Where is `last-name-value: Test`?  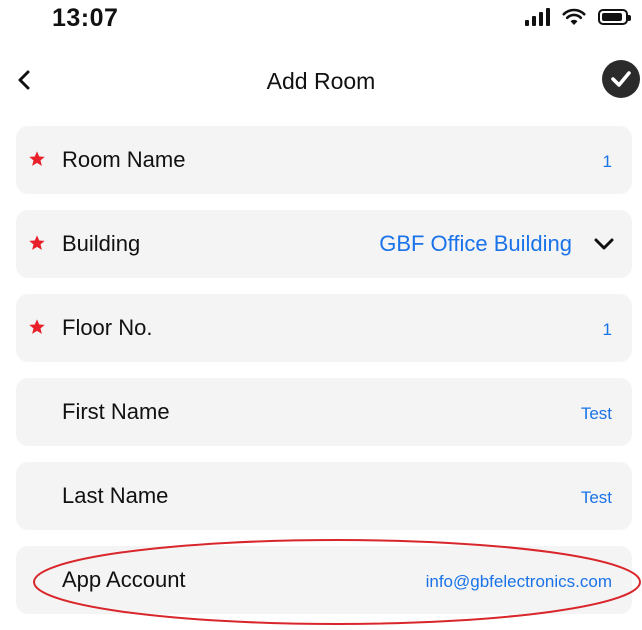
last-name-value: Test is located at coordinates (596, 498).